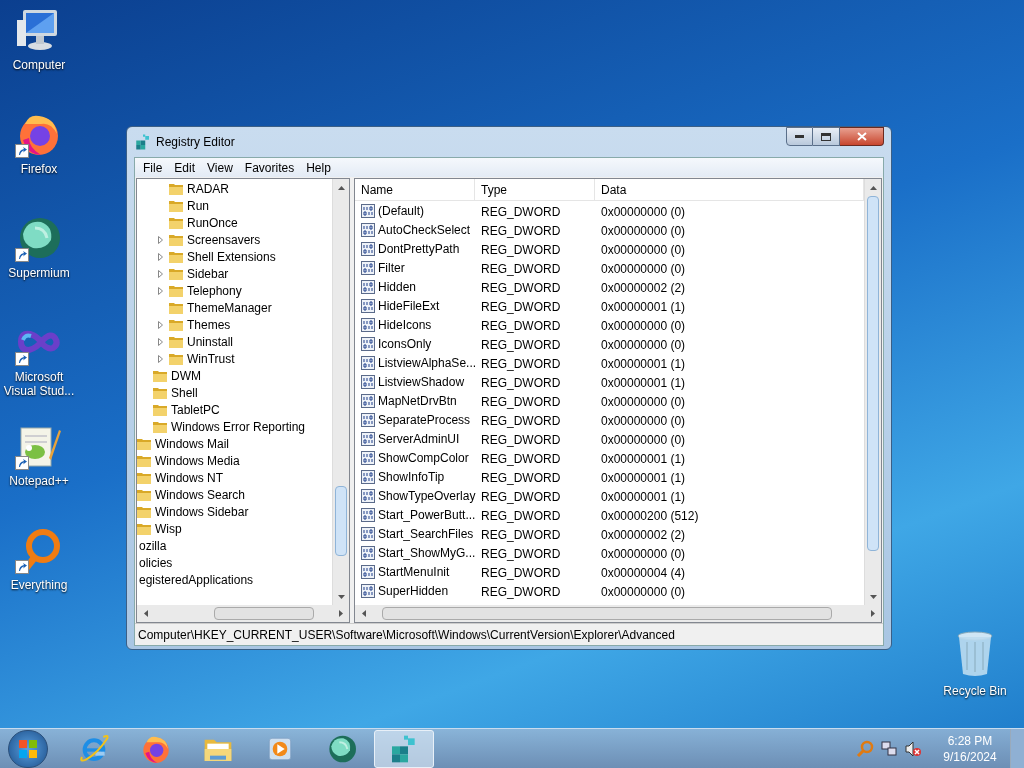 Image resolution: width=1024 pixels, height=768 pixels. Describe the element at coordinates (197, 460) in the screenshot. I see `tree-item: Windows Media` at that location.